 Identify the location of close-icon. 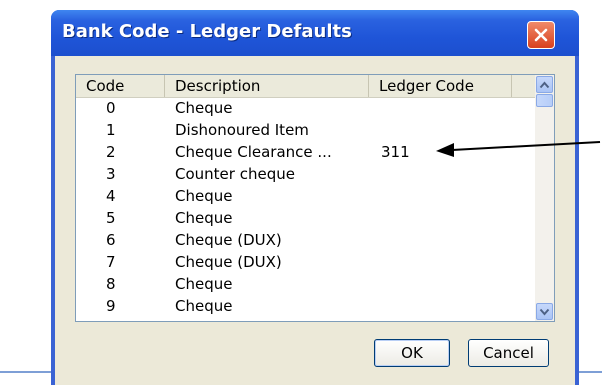
(541, 35).